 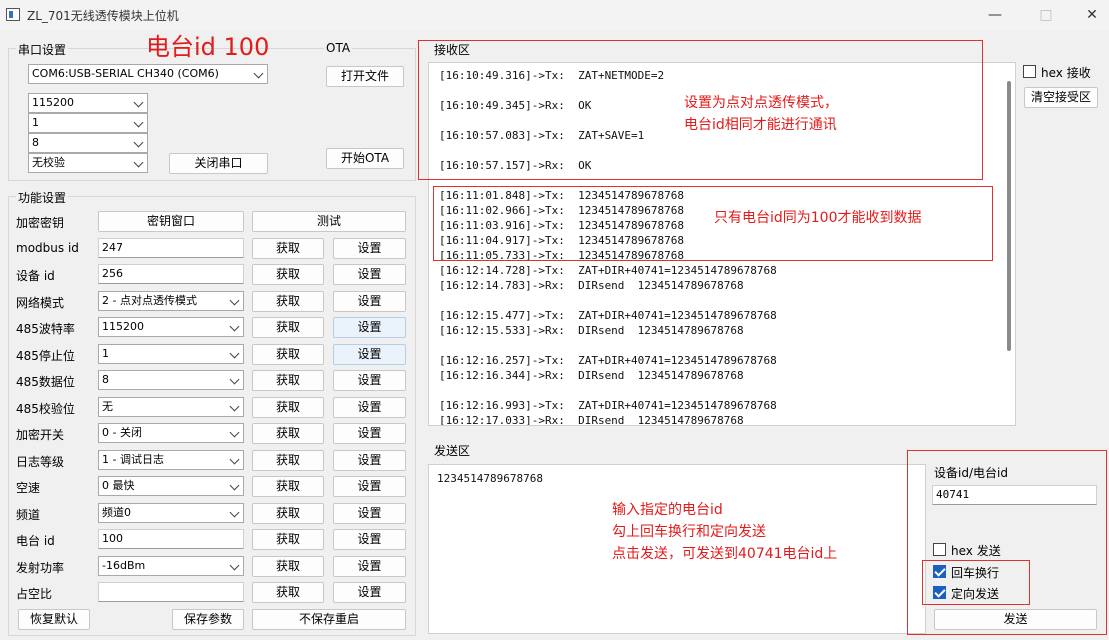 I want to click on func-row-select: 0 最快, so click(x=171, y=486).